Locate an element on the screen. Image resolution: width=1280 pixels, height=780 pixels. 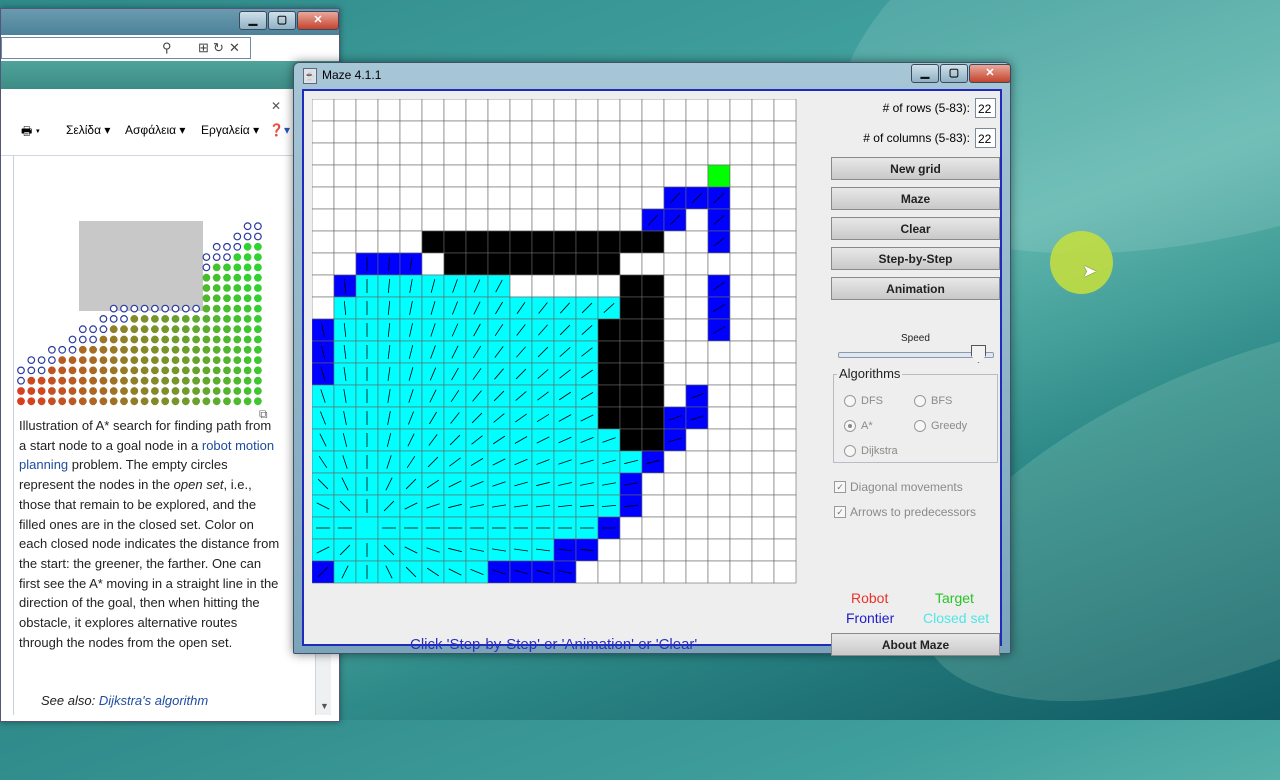
address-bar: ⚲ ⊞ ↻ ✕ is located at coordinates (126, 48).